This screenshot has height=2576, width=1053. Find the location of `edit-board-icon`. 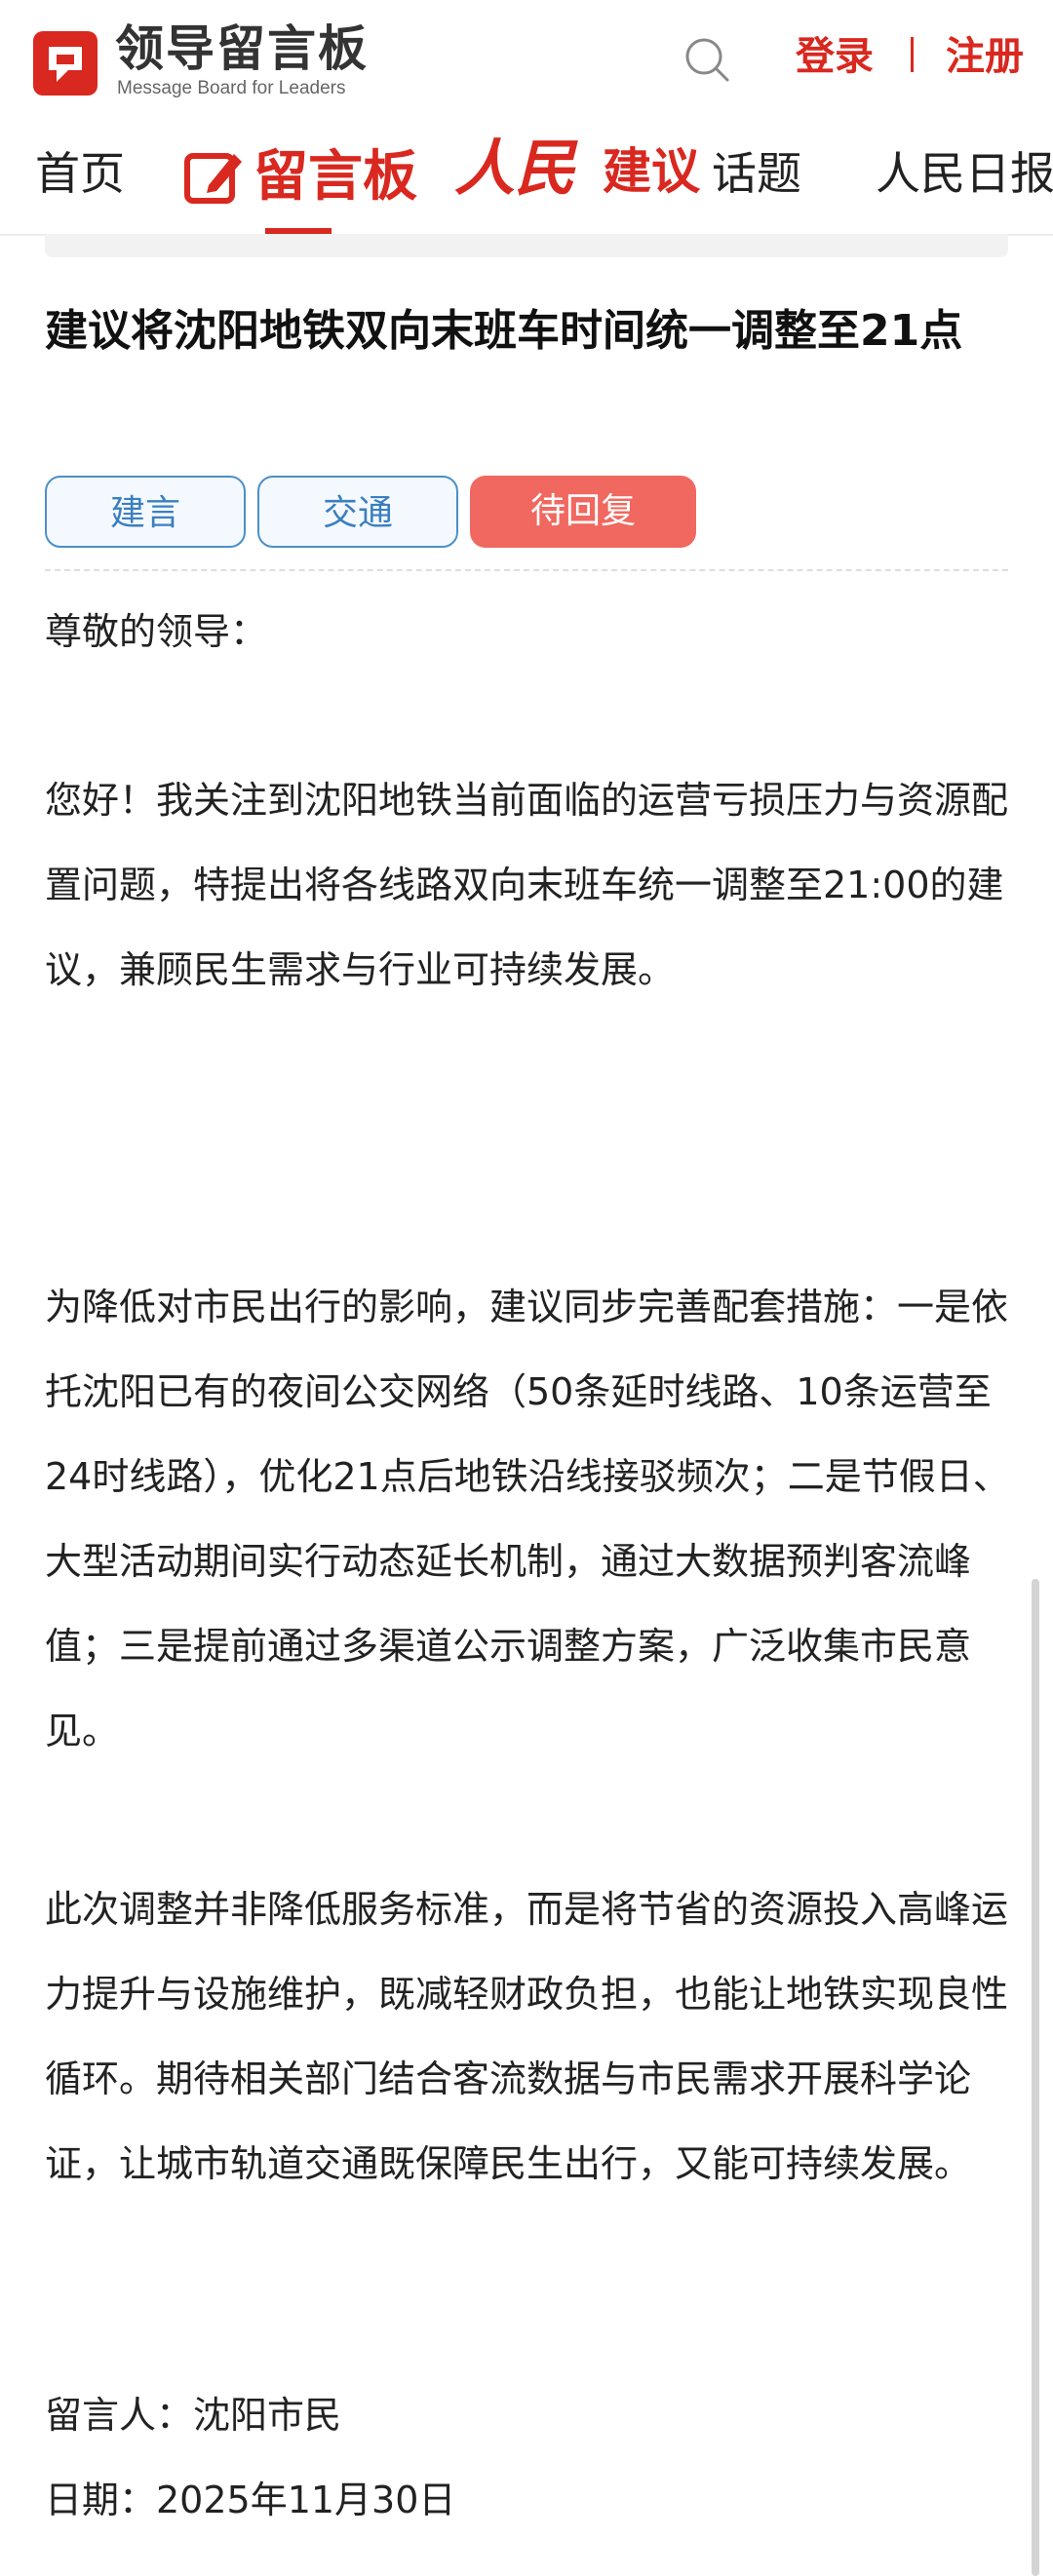

edit-board-icon is located at coordinates (213, 178).